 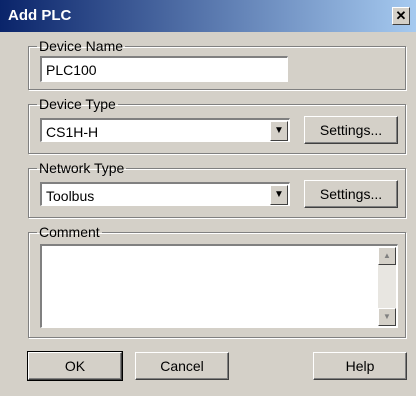 What do you see at coordinates (208, 16) in the screenshot?
I see `title-bar: Add PLC ✕` at bounding box center [208, 16].